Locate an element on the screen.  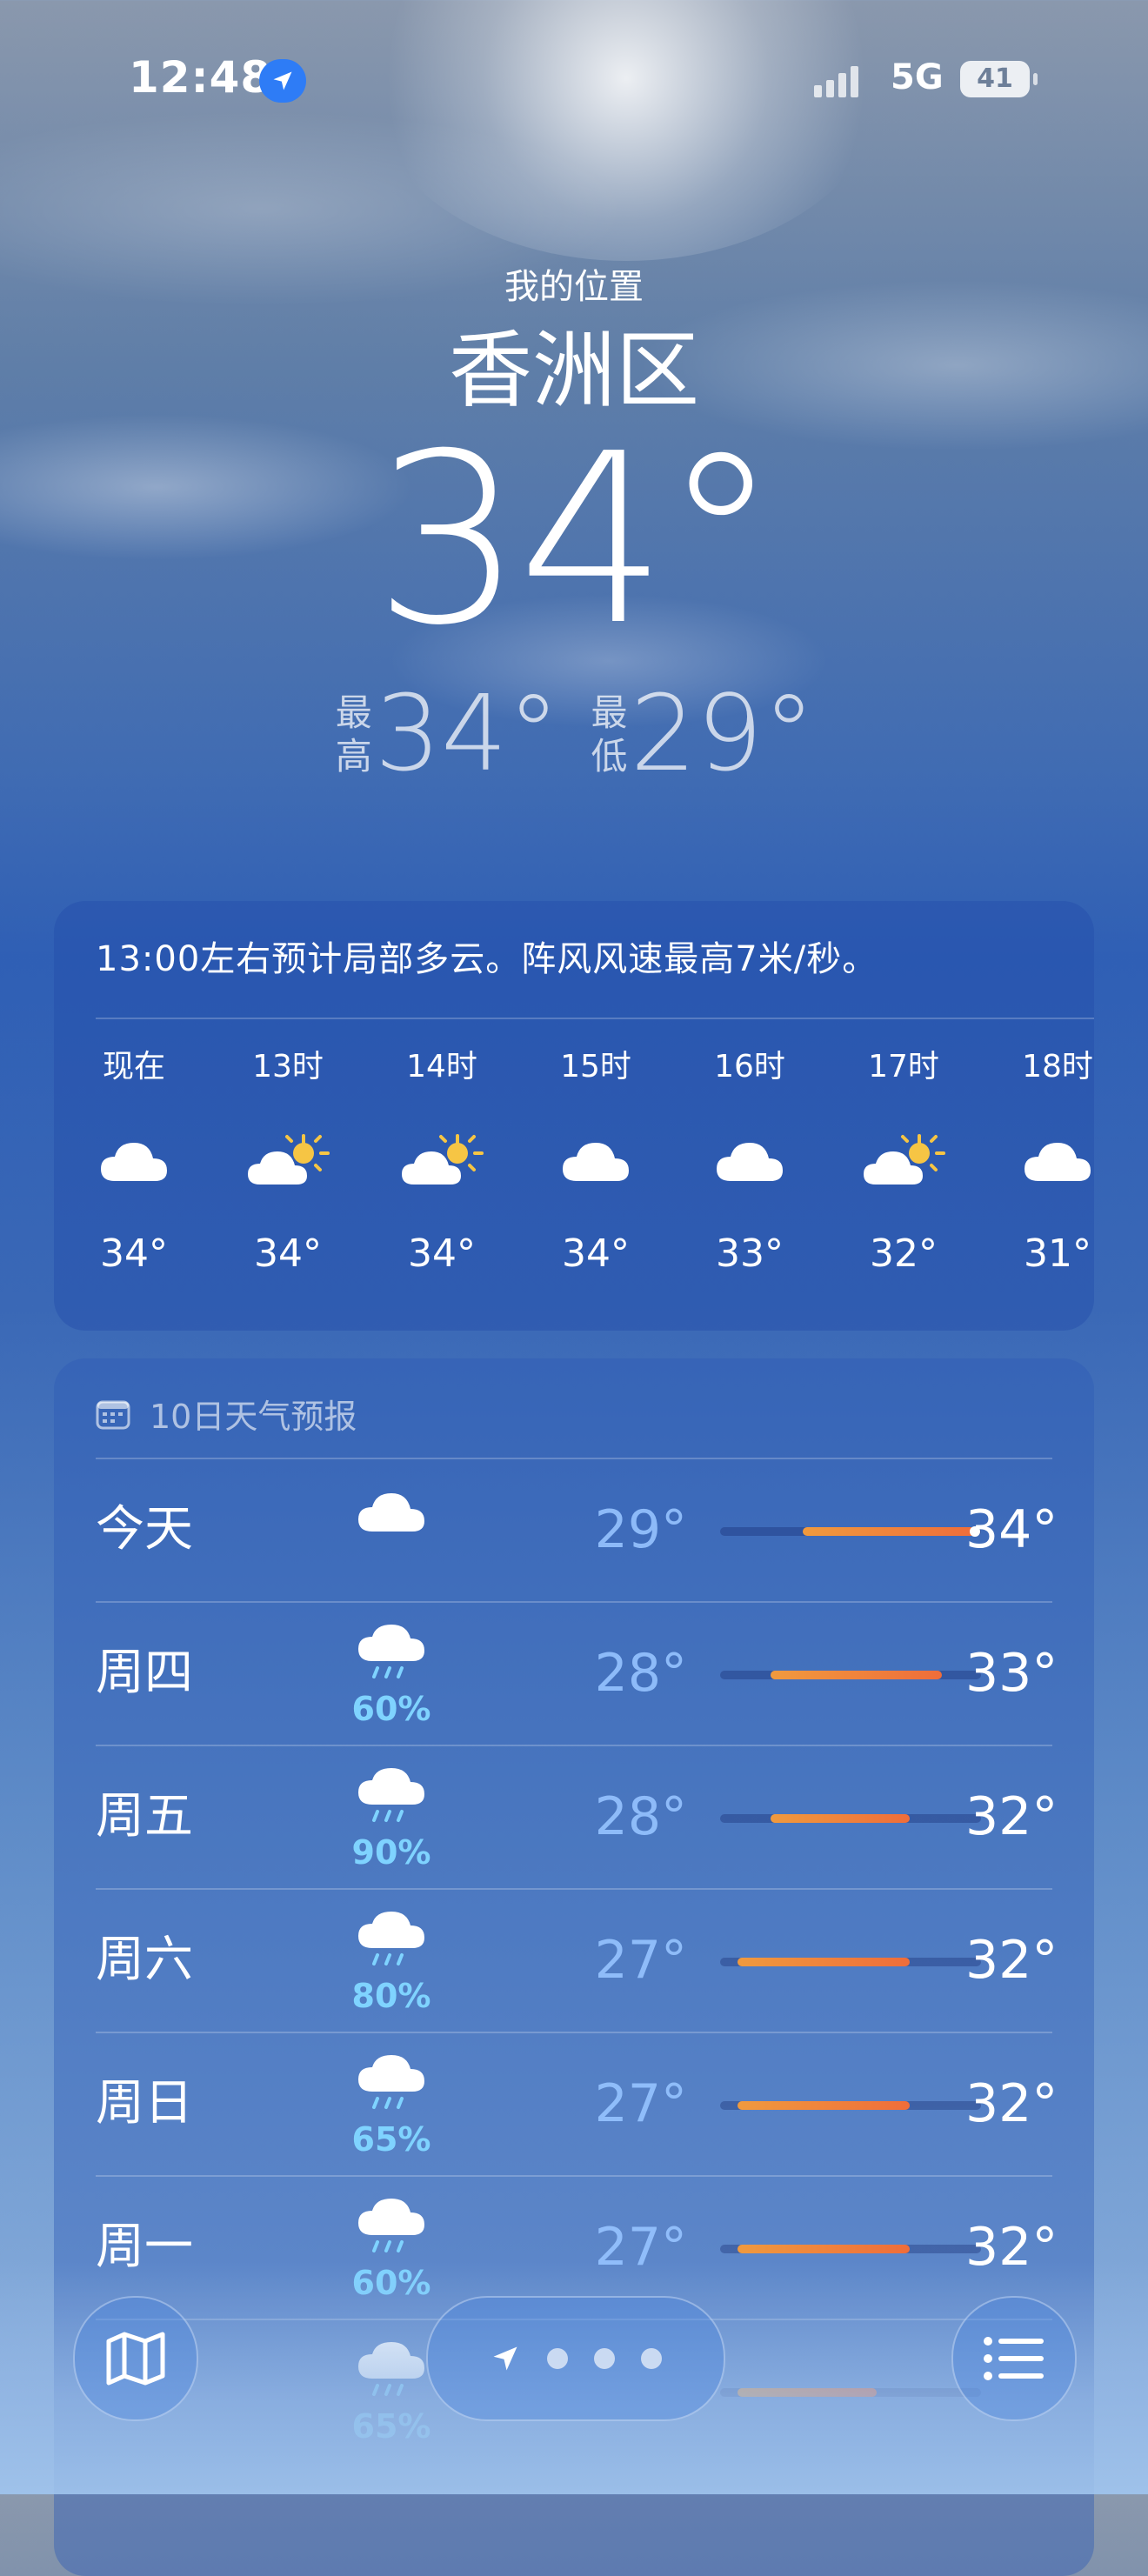
hourly-item: 13时 34° is located at coordinates (288, 1162).